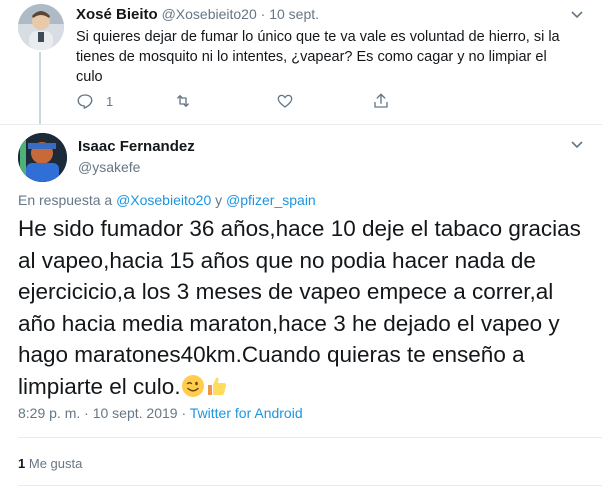 The height and width of the screenshot is (486, 602). Describe the element at coordinates (55, 463) in the screenshot. I see `likes-label: Me gusta` at that location.